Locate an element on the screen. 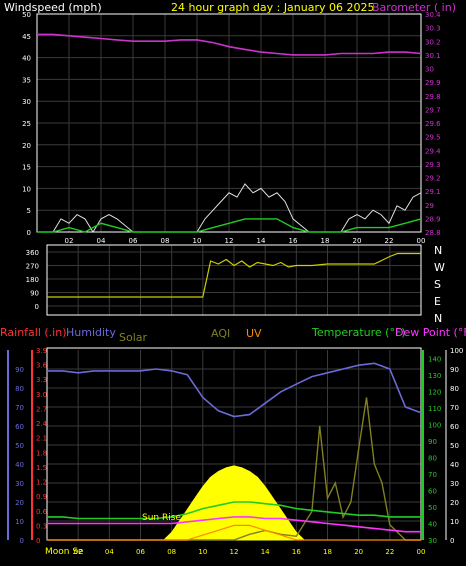 This screenshot has height=566, width=466. temperature-tick: 70 is located at coordinates (432, 475).